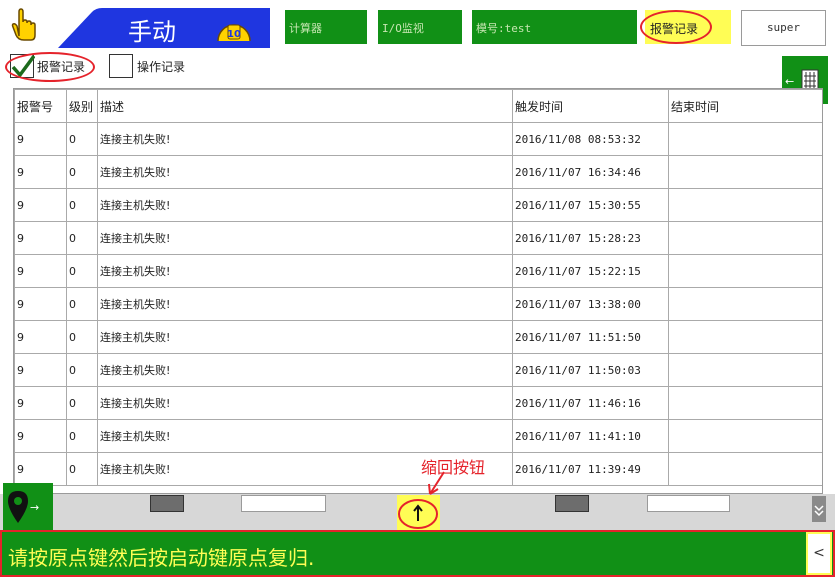  What do you see at coordinates (234, 28) in the screenshot?
I see `speed-dial-icon: 10` at bounding box center [234, 28].